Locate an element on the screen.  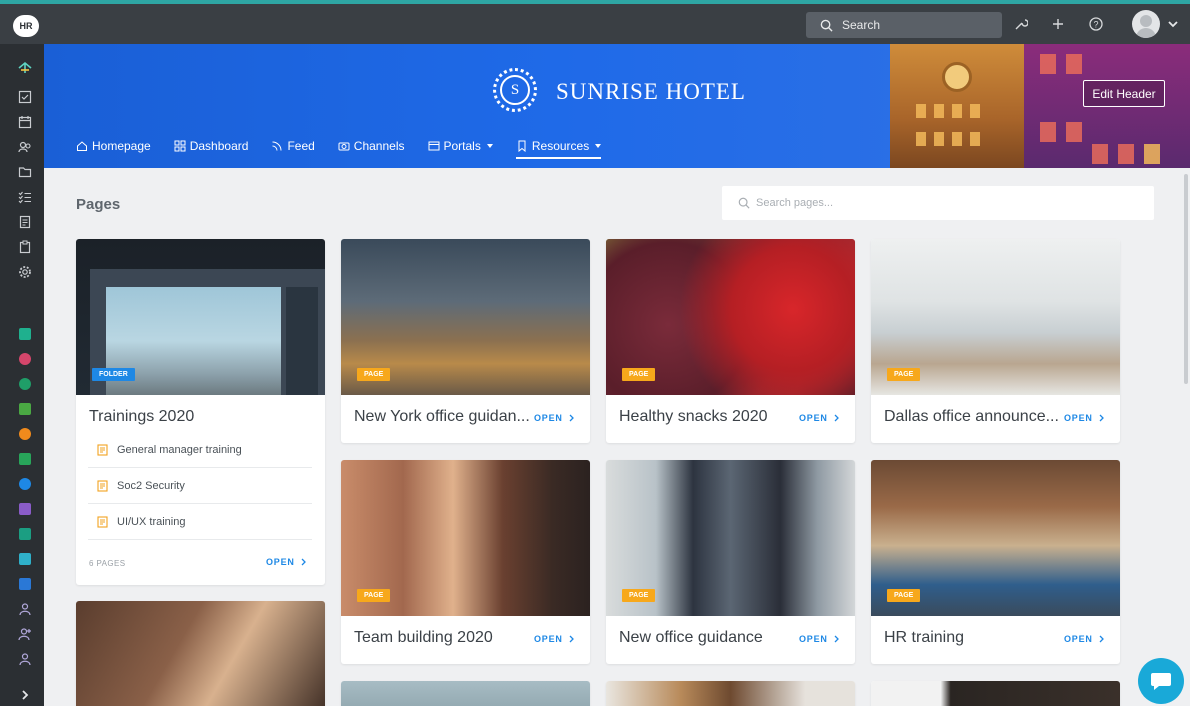
person-outline-icon is located at coordinates (25, 659).